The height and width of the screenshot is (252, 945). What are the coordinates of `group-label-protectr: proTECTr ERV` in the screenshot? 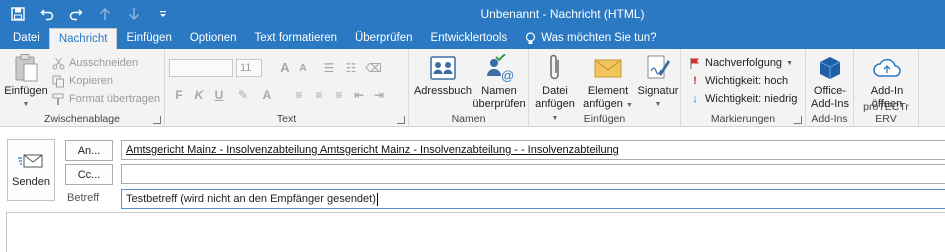 It's located at (886, 113).